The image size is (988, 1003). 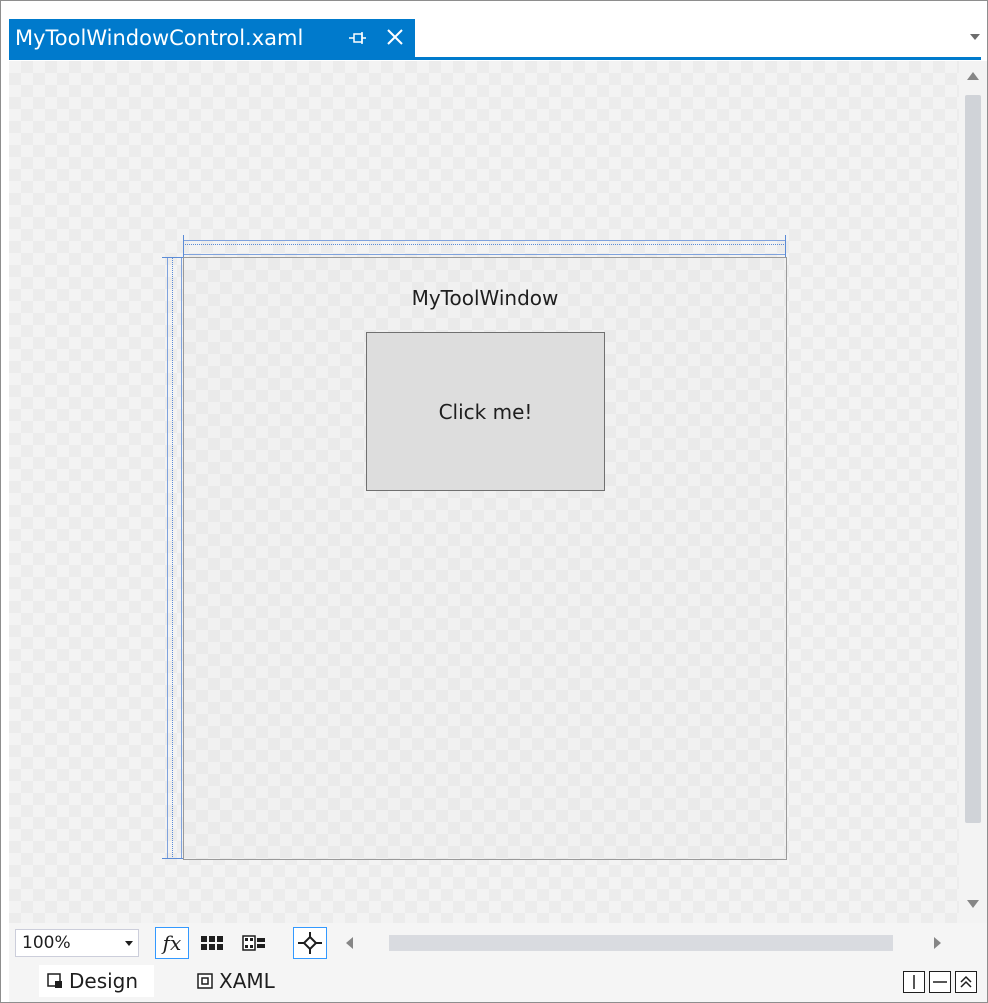 I want to click on scroll-right-icon, so click(x=937, y=943).